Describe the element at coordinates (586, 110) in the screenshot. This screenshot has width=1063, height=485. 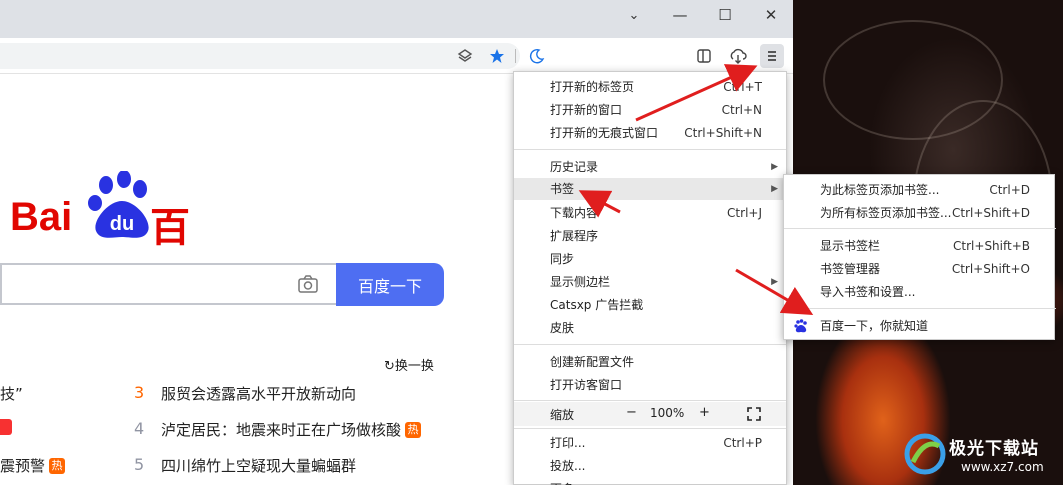
I see `menu-item-label: 打开新的窗口` at that location.